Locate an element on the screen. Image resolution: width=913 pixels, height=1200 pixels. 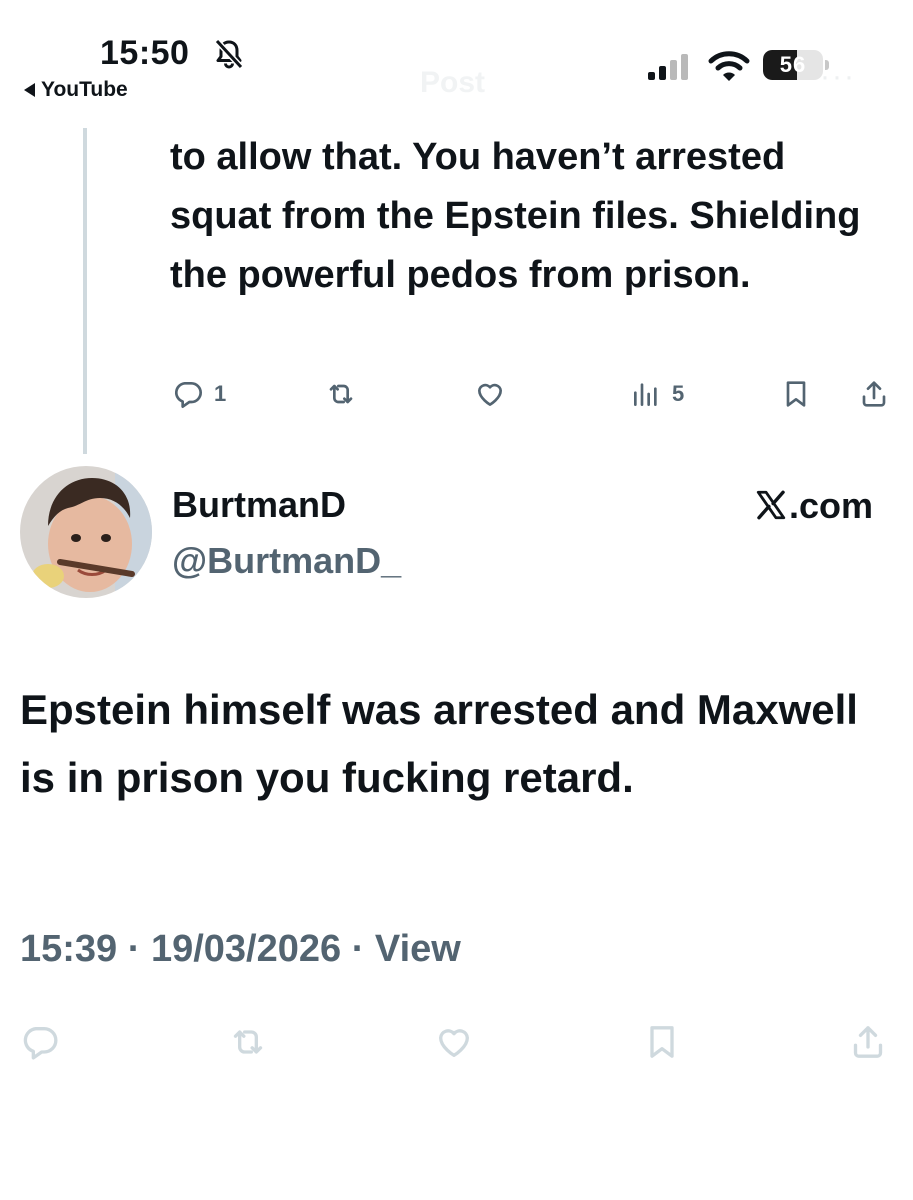
x-com-watermark: .com is located at coordinates (813, 505).